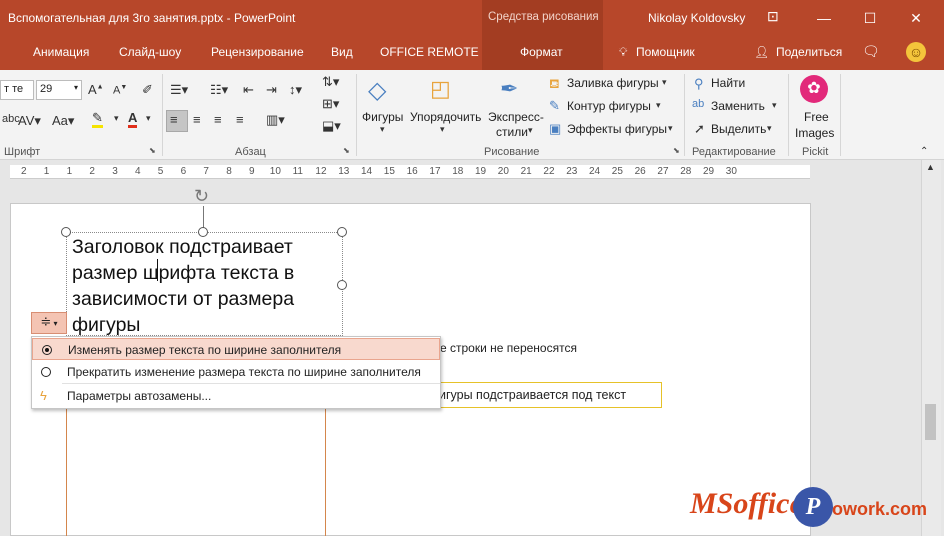 This screenshot has height=536, width=944. I want to click on justify-icon: ≡, so click(240, 119).